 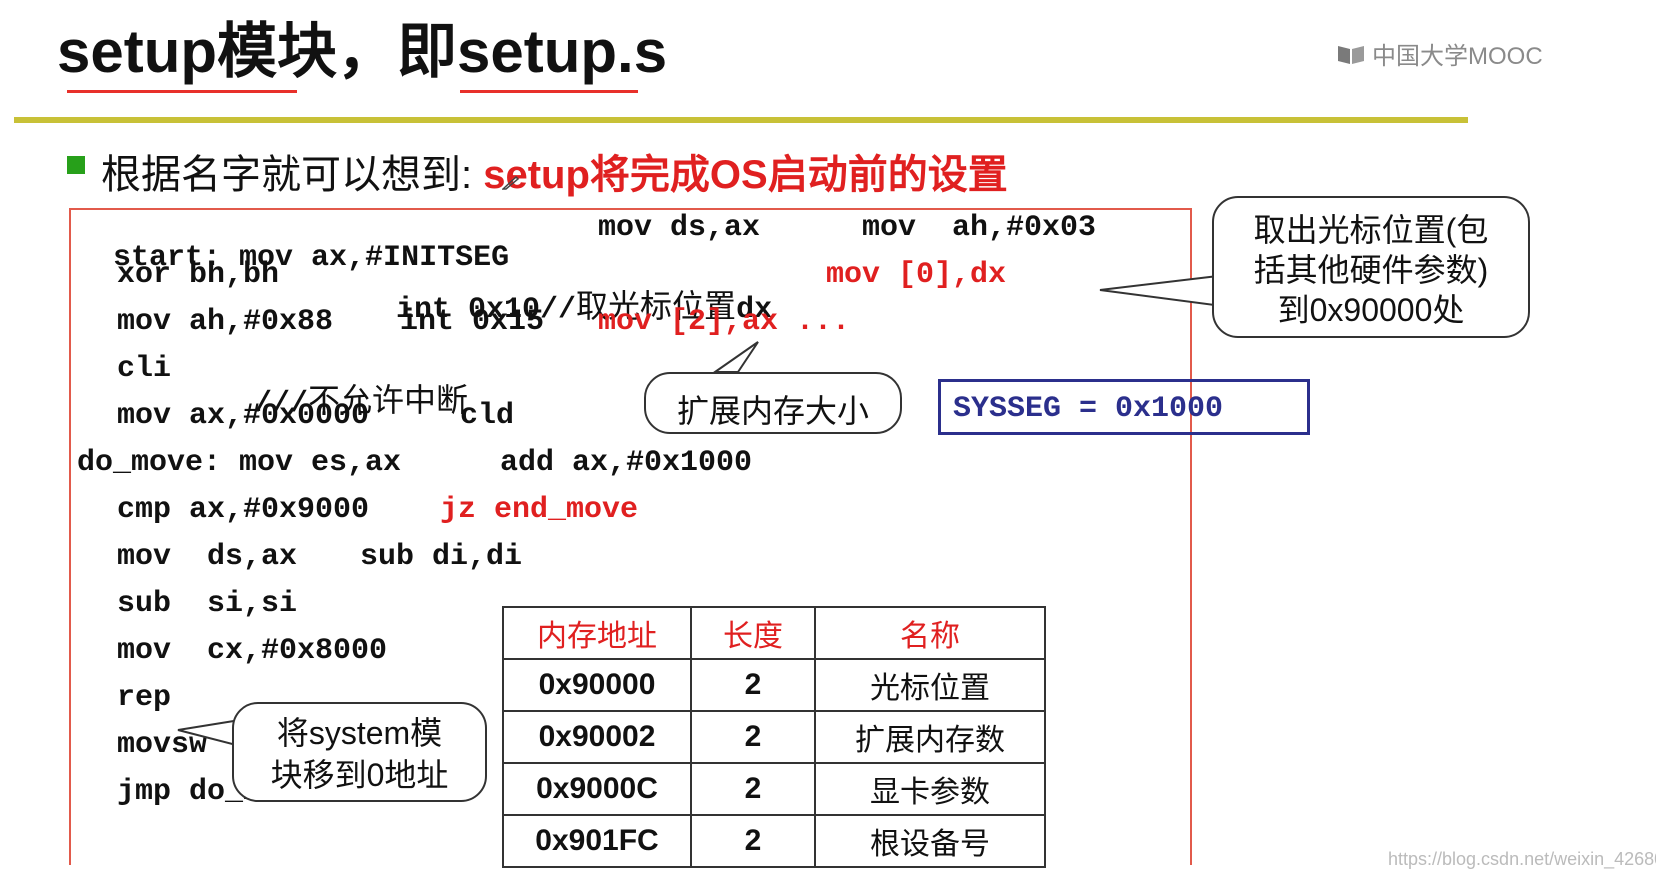 I want to click on move-callout: 将system模 块移到0地址, so click(x=359, y=752).